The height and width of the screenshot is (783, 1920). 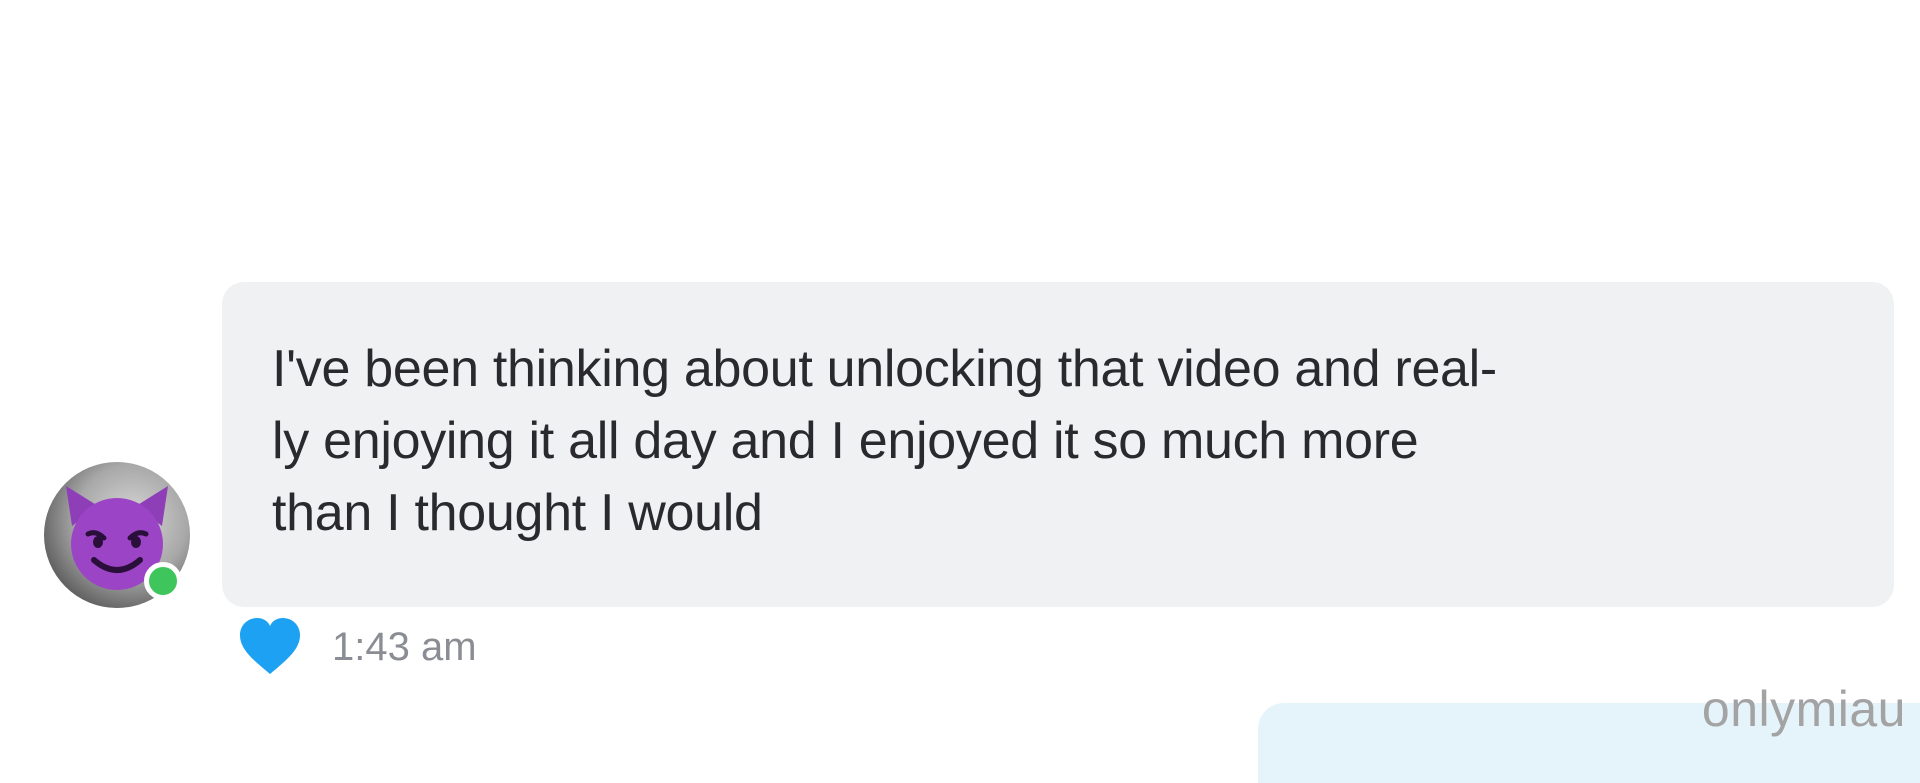 What do you see at coordinates (1803, 709) in the screenshot?
I see `watermark: onlymiau` at bounding box center [1803, 709].